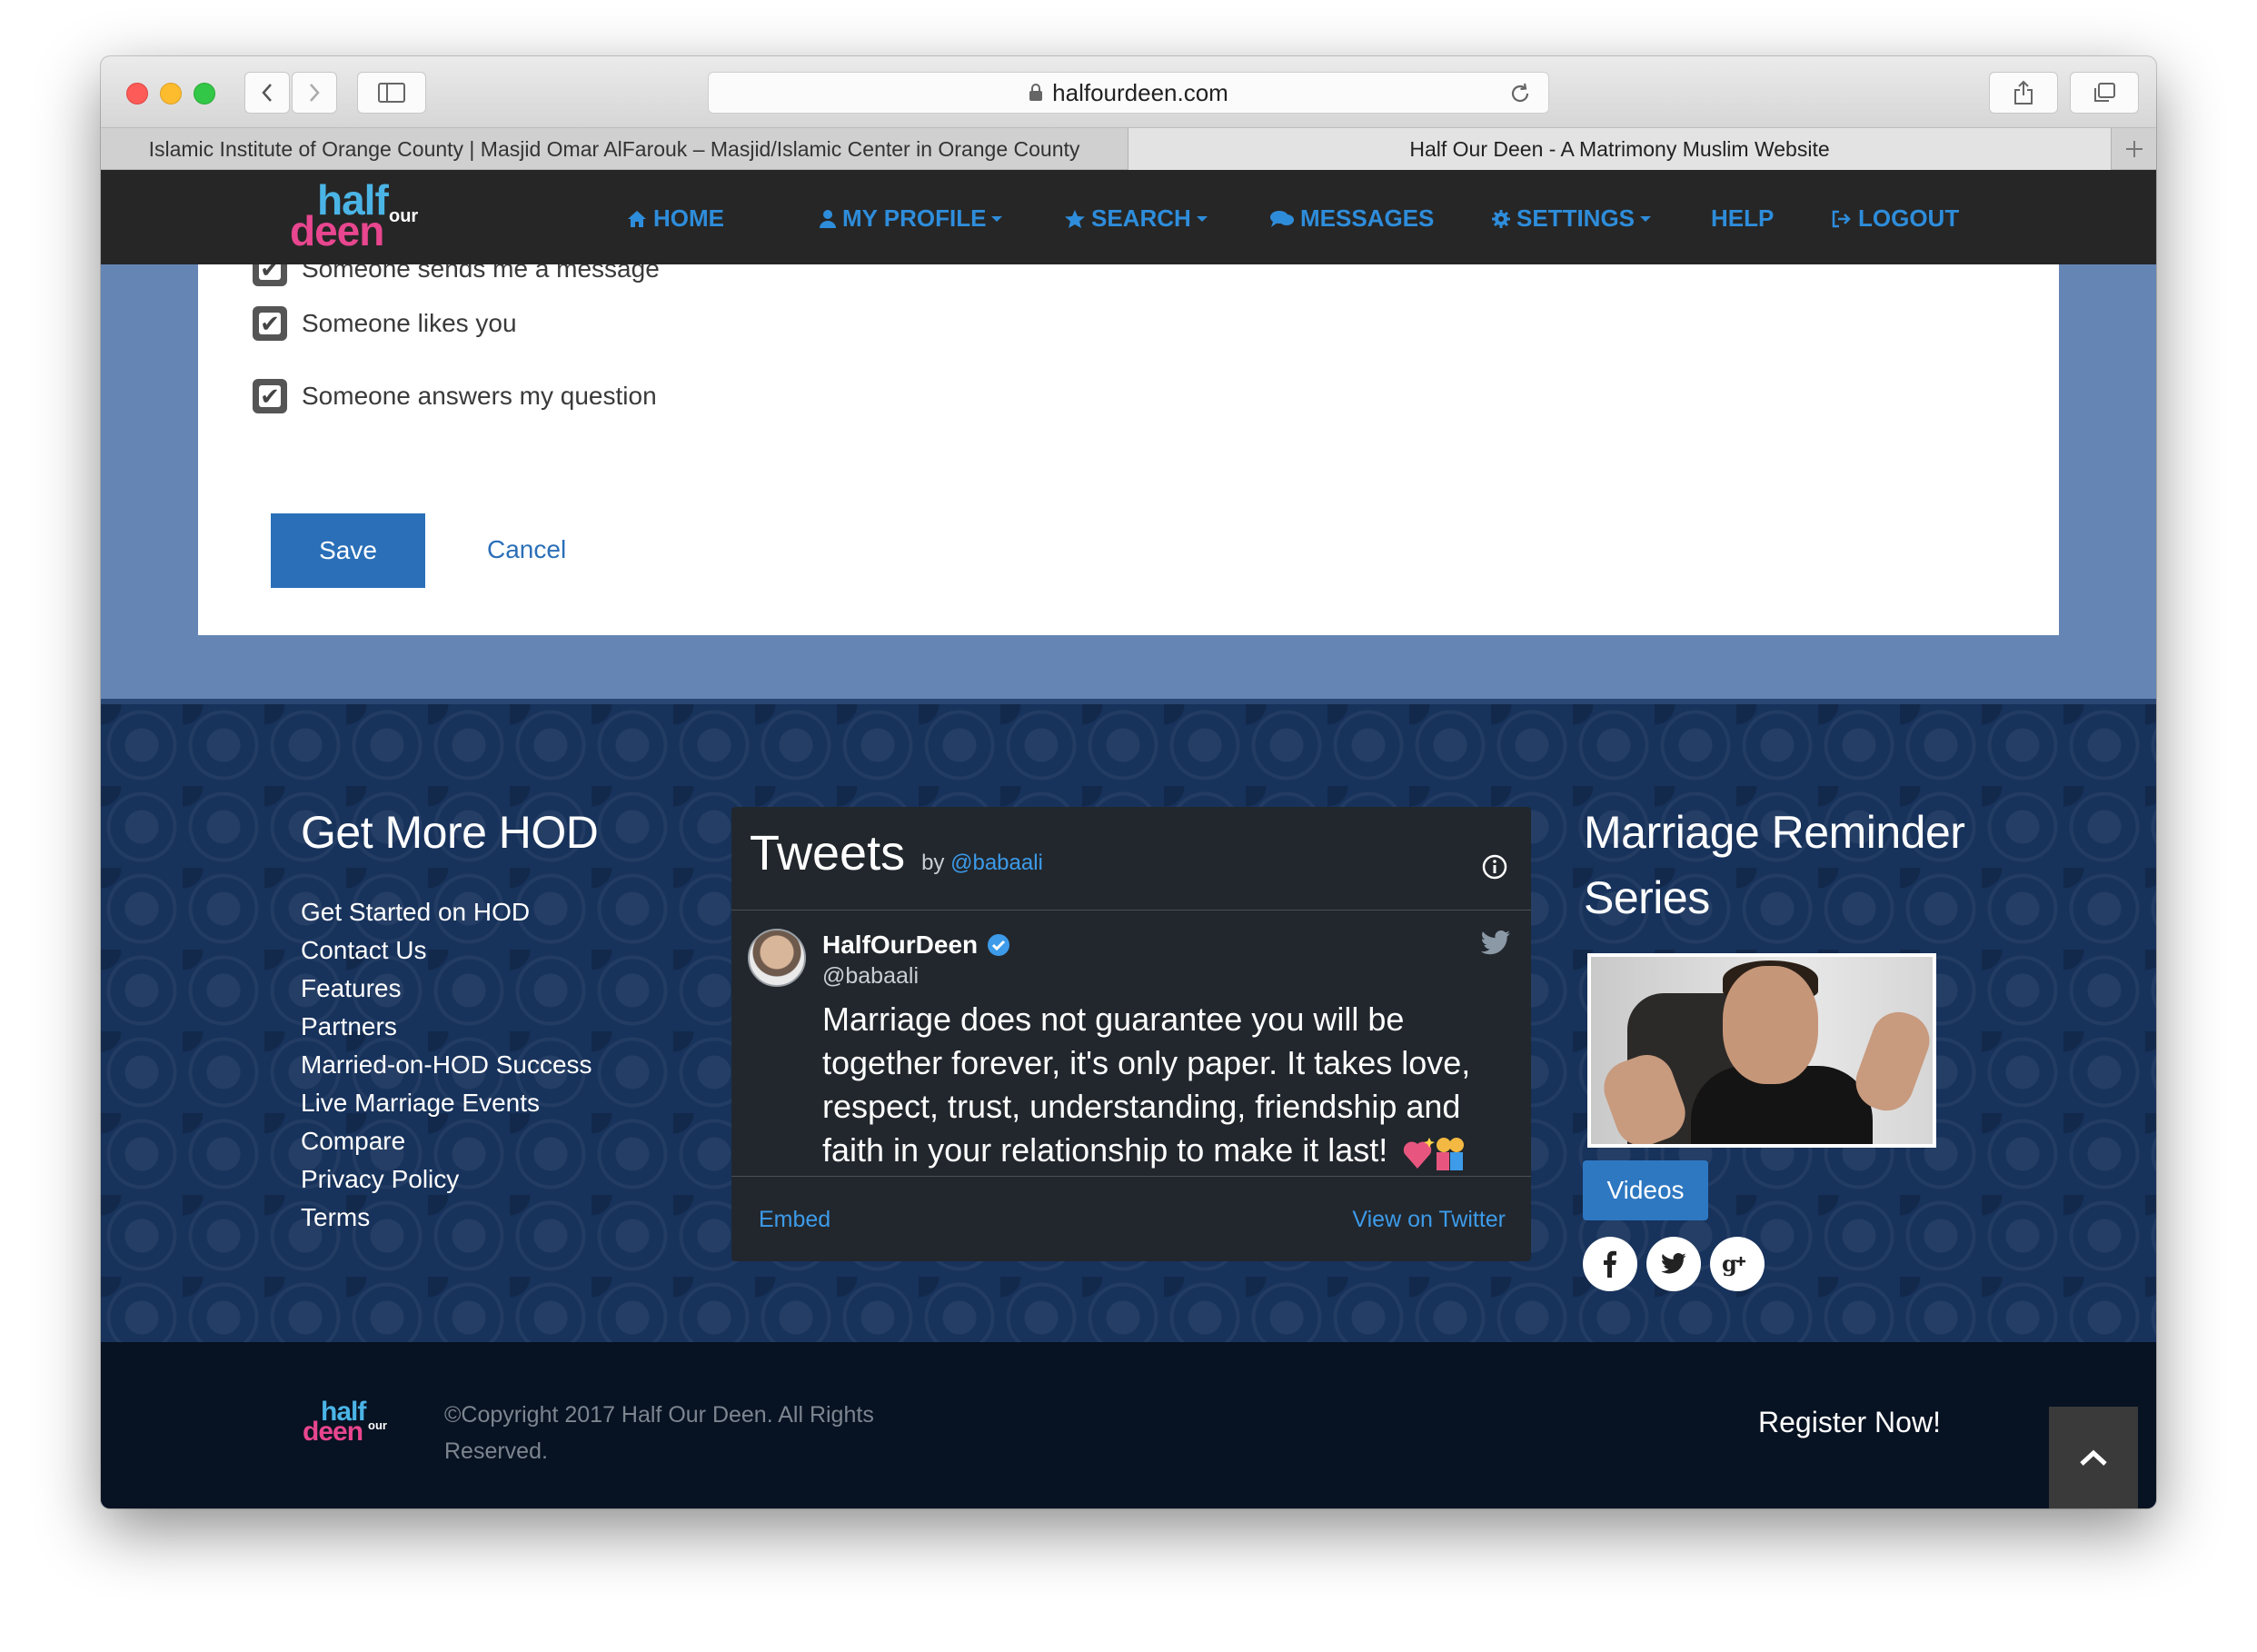  I want to click on nav-my-profile: MY PROFILE, so click(911, 218).